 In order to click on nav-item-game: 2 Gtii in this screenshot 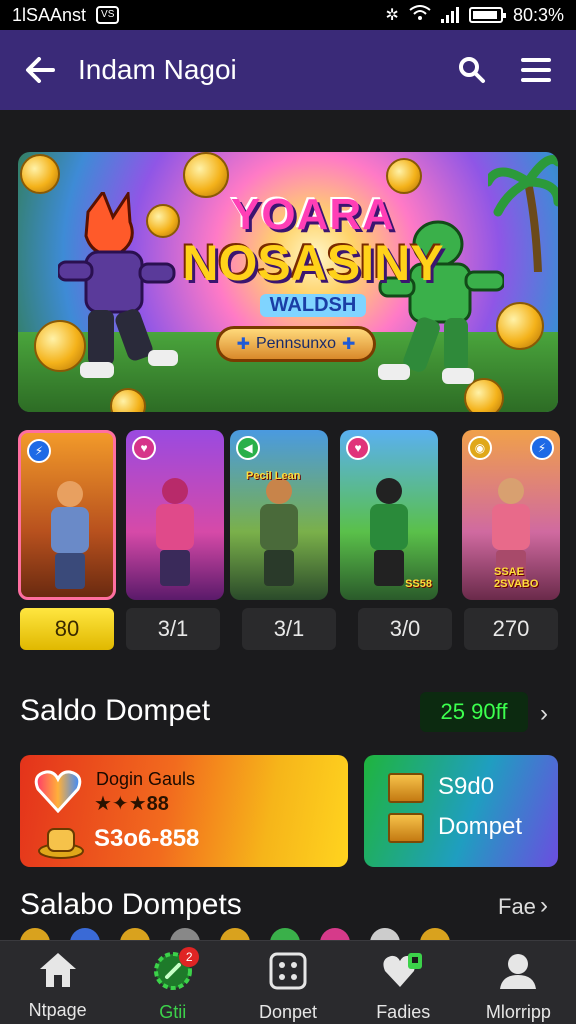, I will do `click(172, 982)`.